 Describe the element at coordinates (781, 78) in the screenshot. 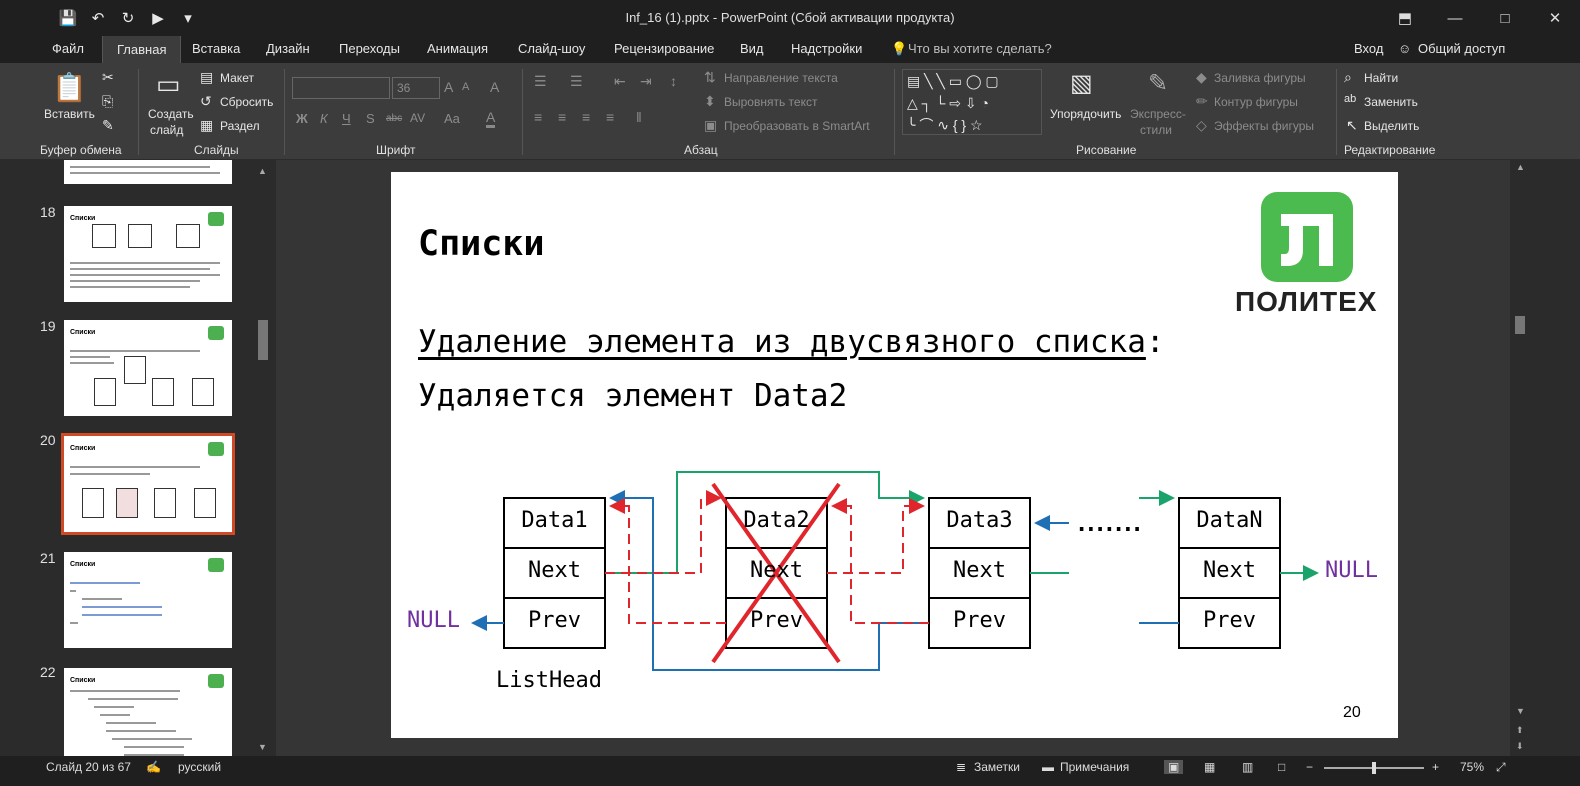

I see `text-direction-button: Направление текста` at that location.